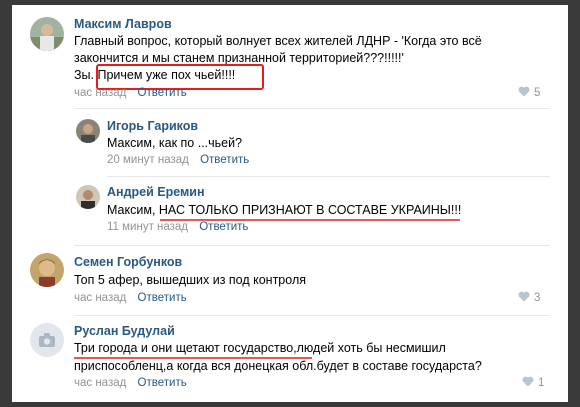 The width and height of the screenshot is (580, 407). I want to click on like-button: 3, so click(529, 298).